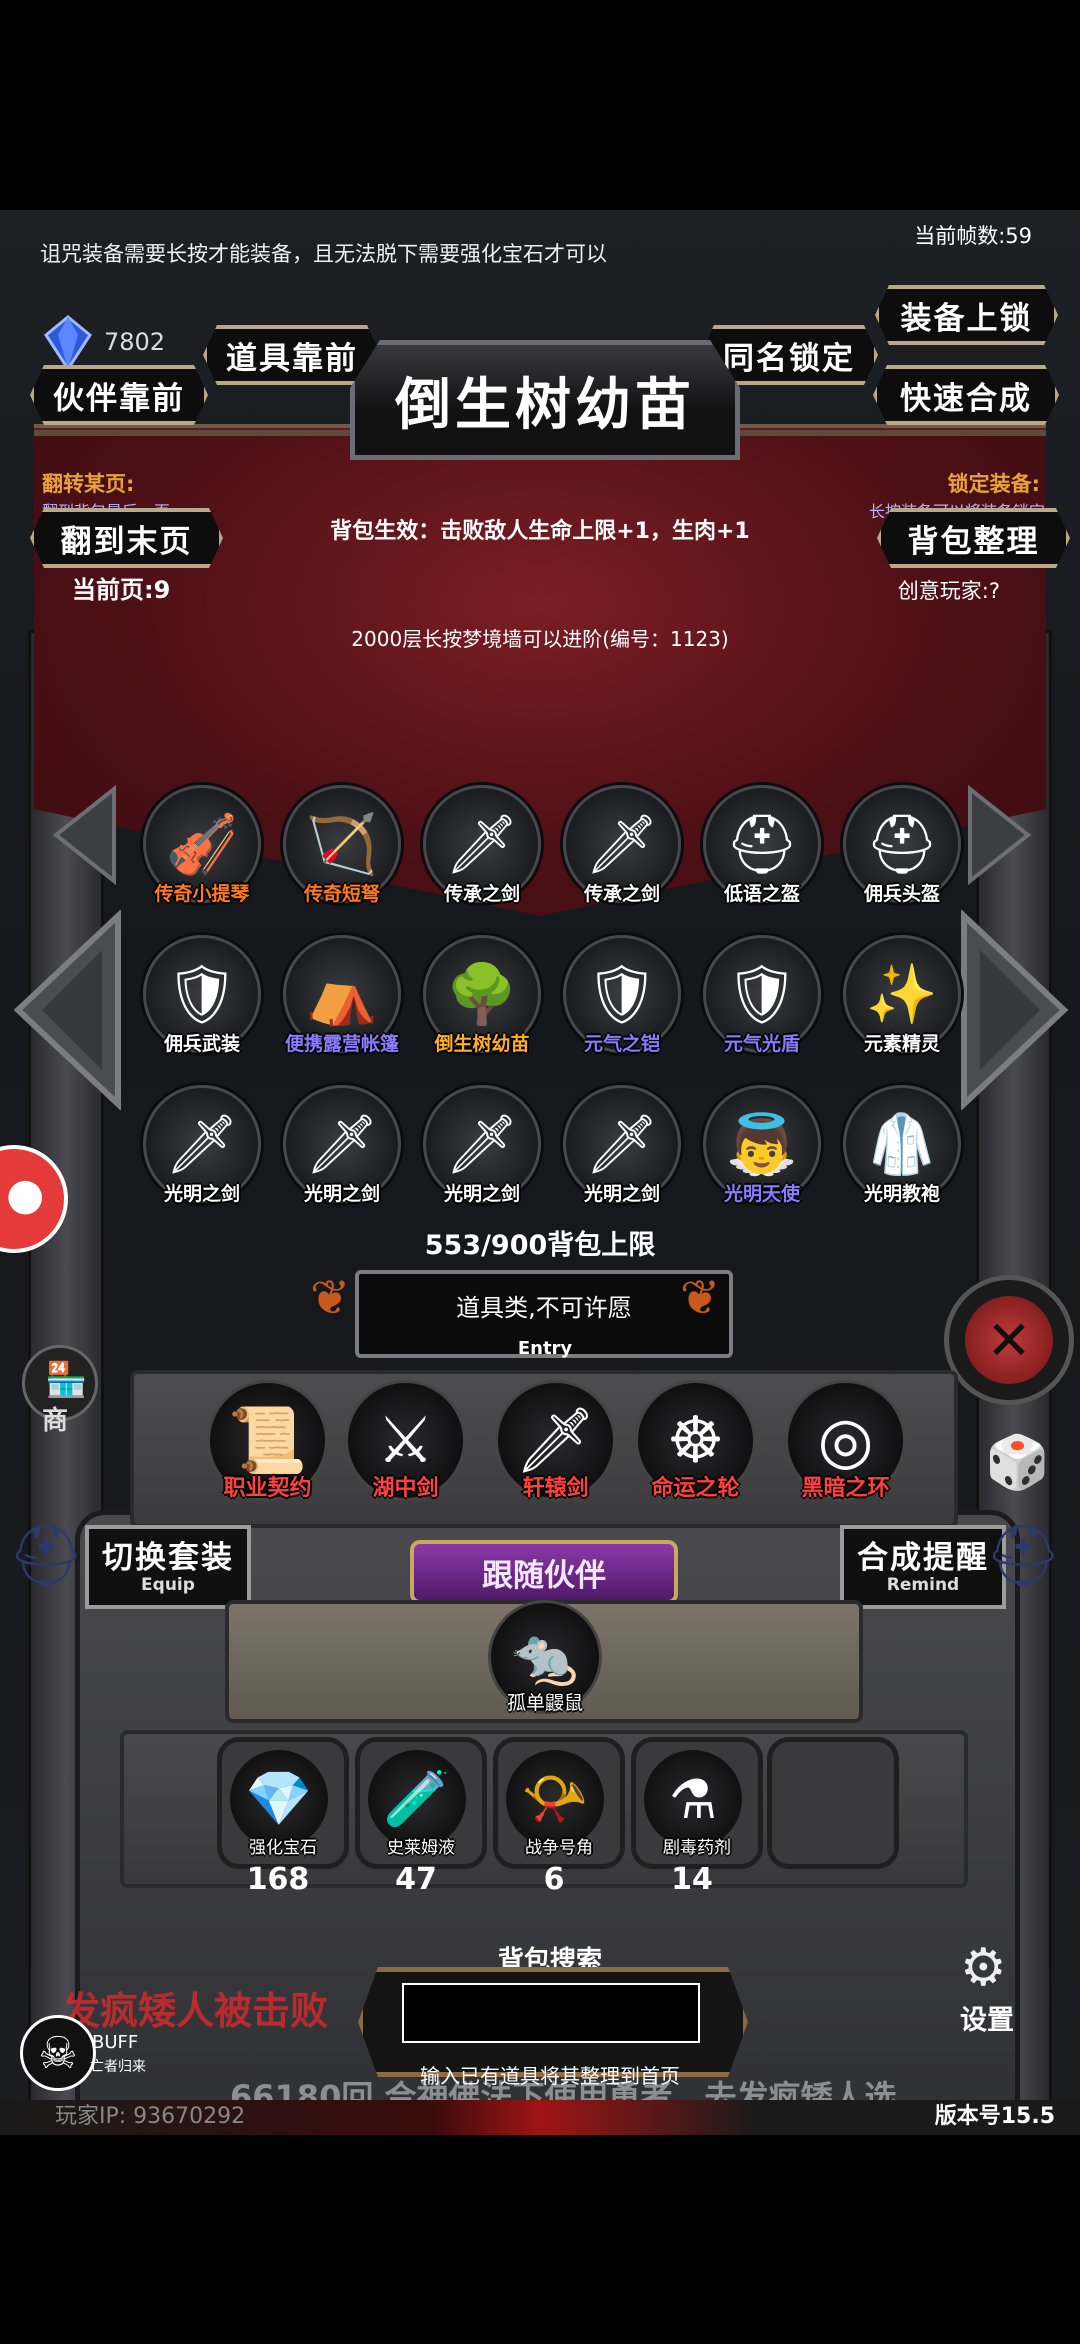 The height and width of the screenshot is (2344, 1080). I want to click on bag-item-slot: 👼 光明天使, so click(762, 1145).